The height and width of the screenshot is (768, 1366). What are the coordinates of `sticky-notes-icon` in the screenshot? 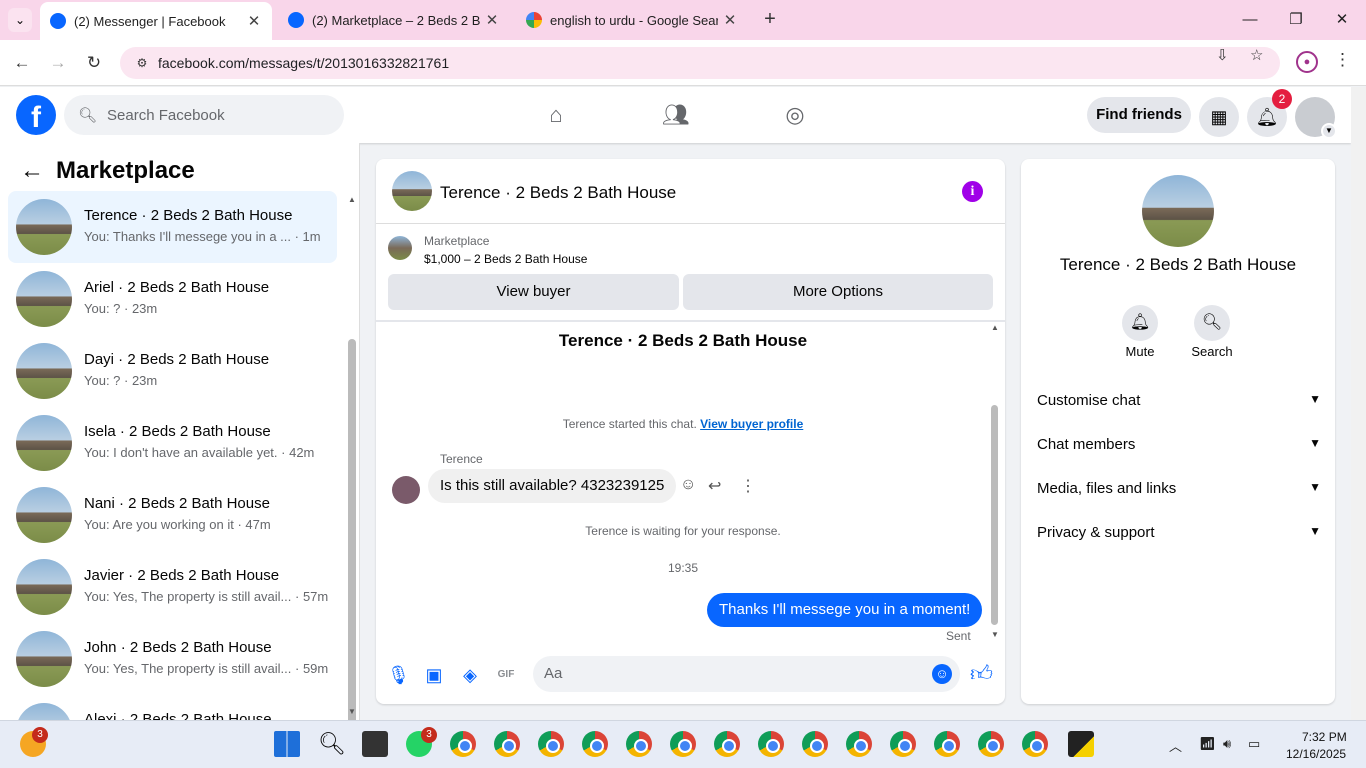 It's located at (1081, 744).